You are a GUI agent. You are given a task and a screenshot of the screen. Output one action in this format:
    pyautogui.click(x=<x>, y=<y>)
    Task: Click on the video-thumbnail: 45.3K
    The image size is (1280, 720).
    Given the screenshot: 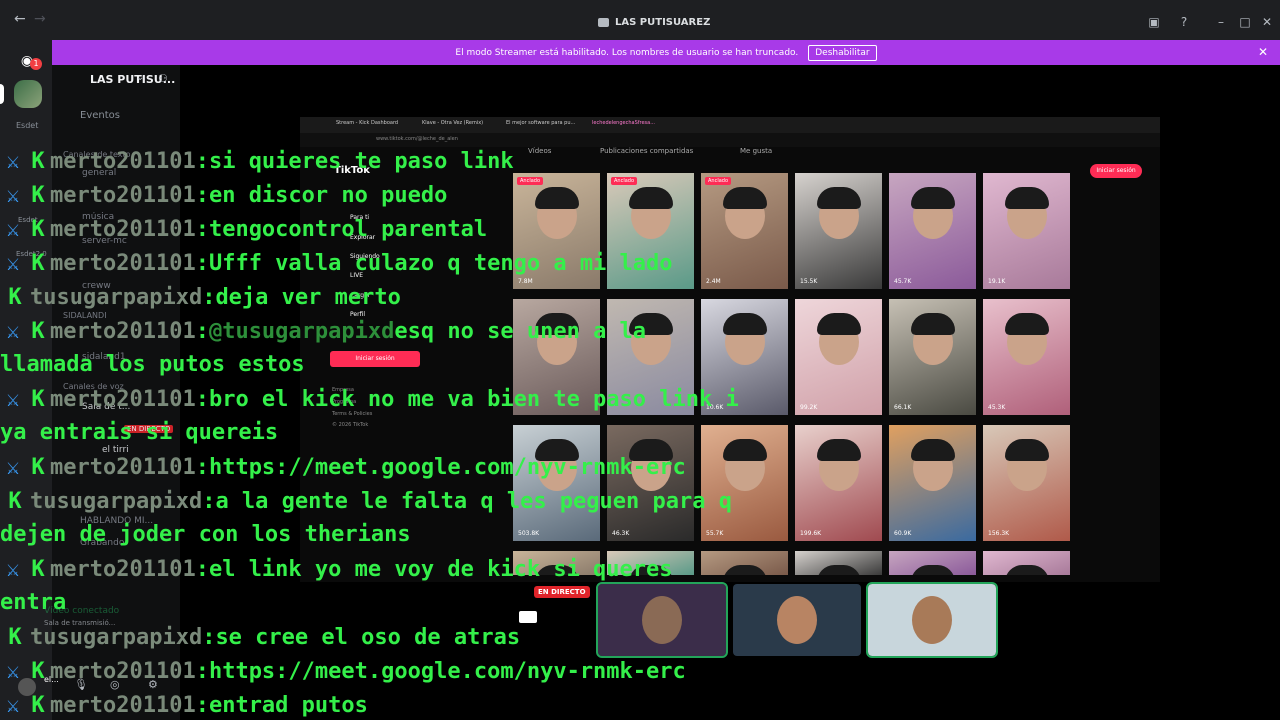 What is the action you would take?
    pyautogui.click(x=1026, y=357)
    